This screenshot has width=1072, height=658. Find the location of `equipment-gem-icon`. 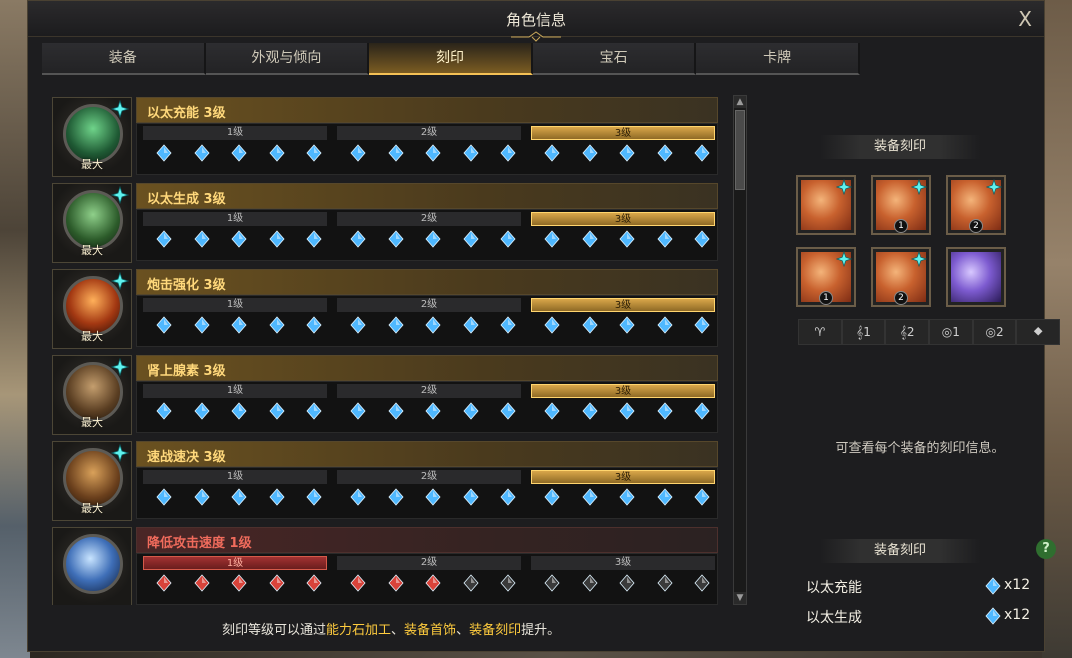

equipment-gem-icon is located at coordinates (919, 187).